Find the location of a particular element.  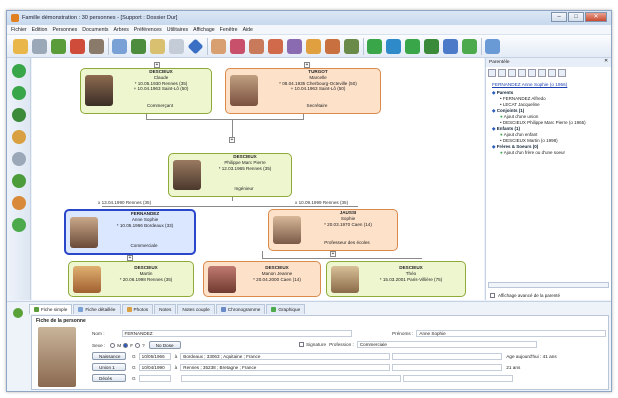

search-tree-icon is located at coordinates (412, 46).